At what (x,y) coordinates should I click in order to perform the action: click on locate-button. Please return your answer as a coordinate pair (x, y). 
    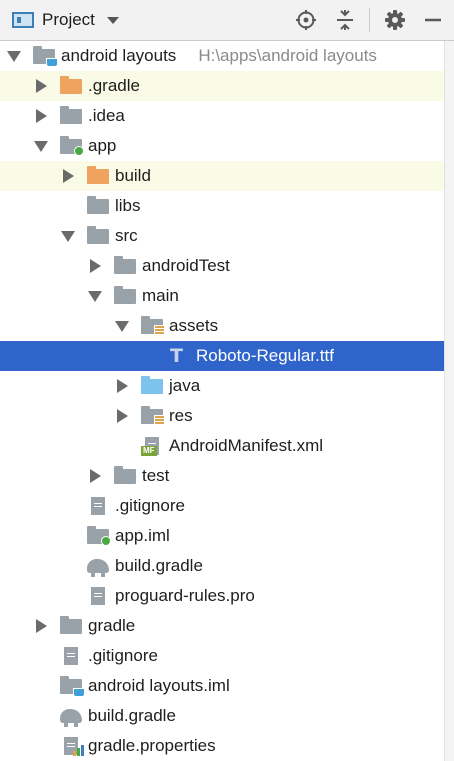
    Looking at the image, I should click on (306, 20).